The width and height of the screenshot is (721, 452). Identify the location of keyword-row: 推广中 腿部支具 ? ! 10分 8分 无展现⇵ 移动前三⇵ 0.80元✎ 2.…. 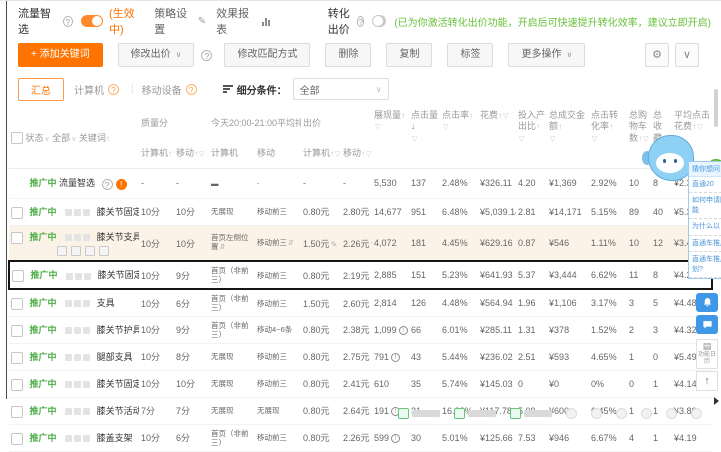
(361, 357).